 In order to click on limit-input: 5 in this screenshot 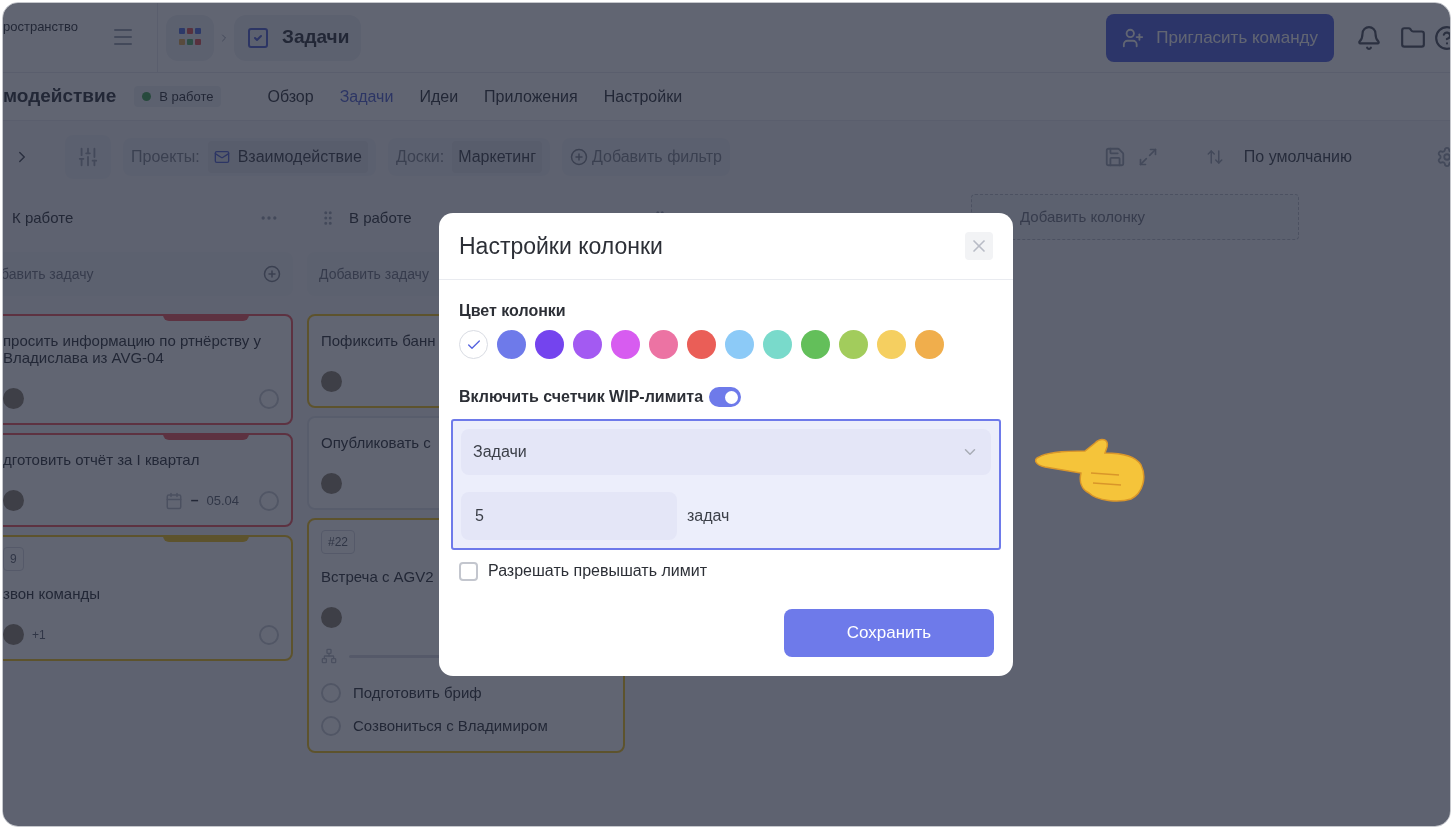, I will do `click(569, 516)`.